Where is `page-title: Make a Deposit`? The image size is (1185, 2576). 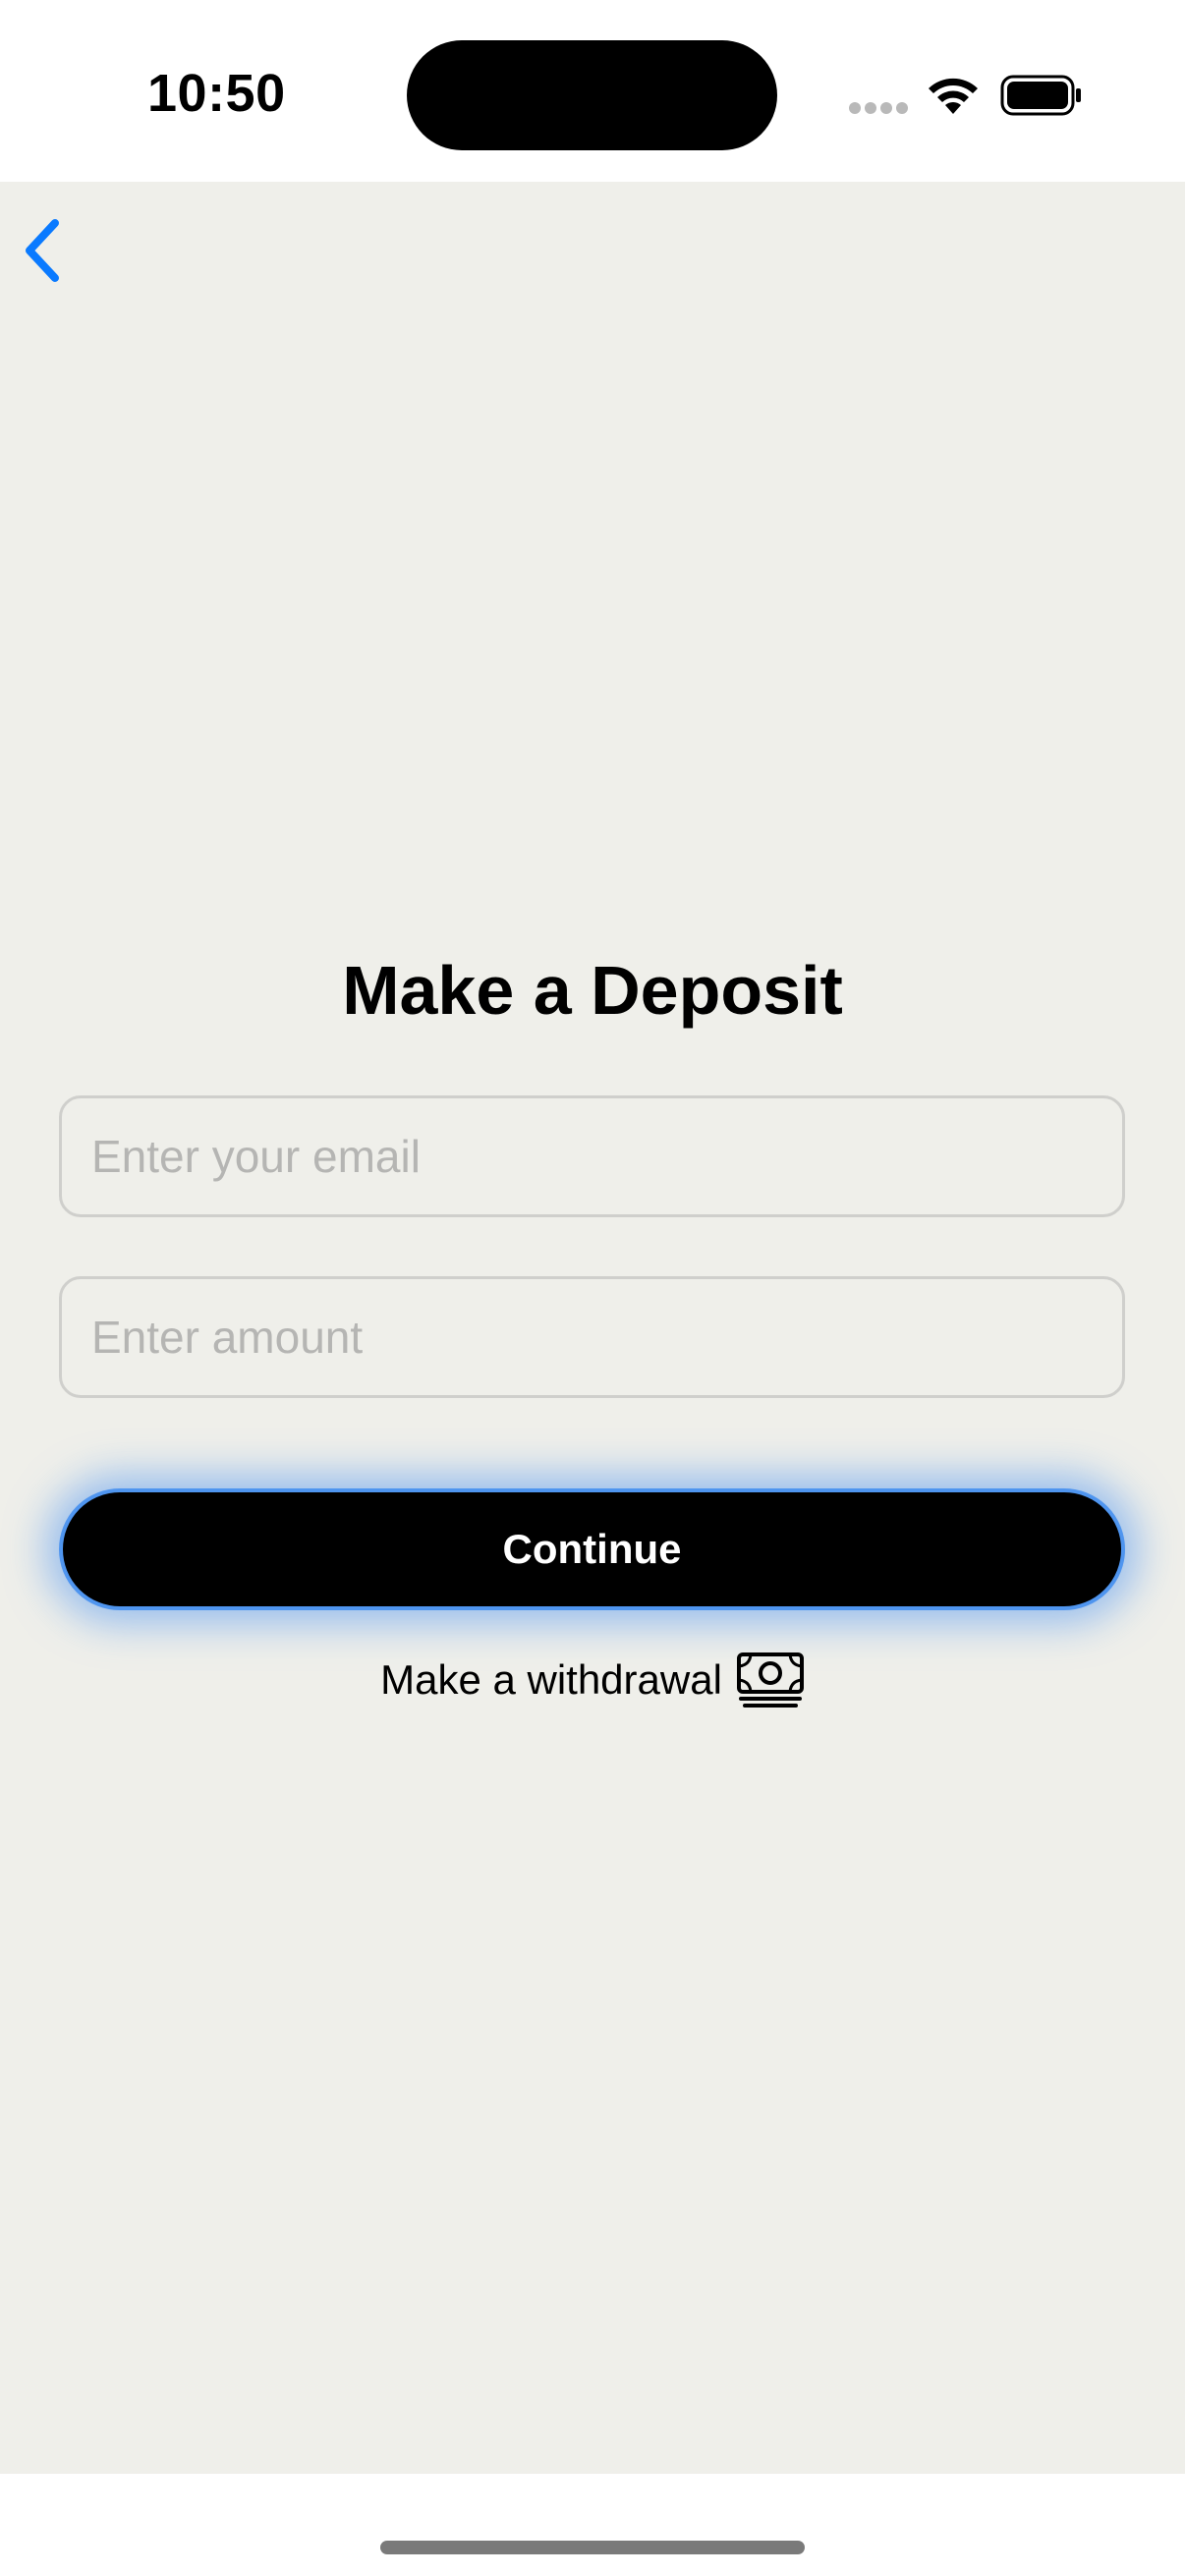
page-title: Make a Deposit is located at coordinates (592, 990).